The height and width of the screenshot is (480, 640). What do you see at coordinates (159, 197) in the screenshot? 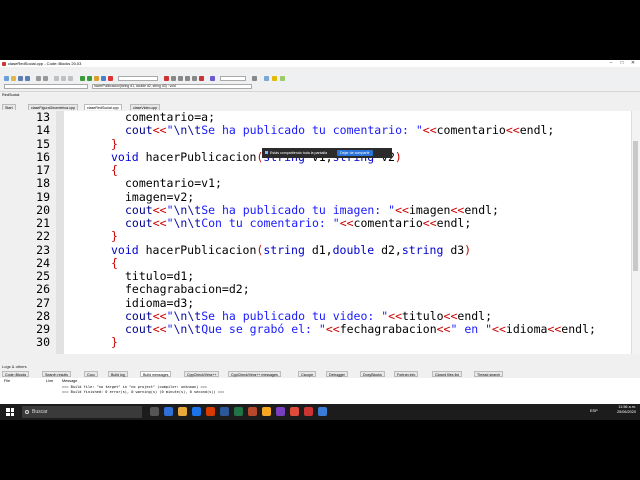
I see `code-text: imagen=v2;` at bounding box center [159, 197].